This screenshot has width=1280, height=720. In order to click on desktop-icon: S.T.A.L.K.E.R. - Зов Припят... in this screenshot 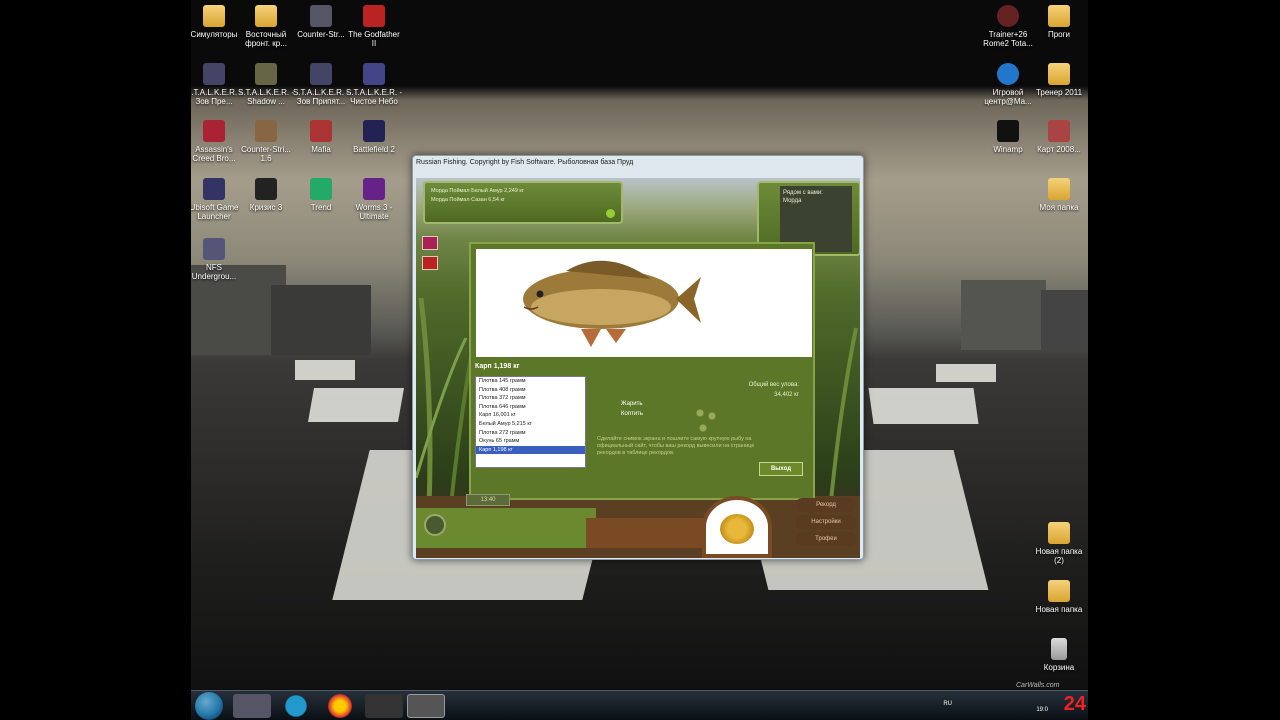, I will do `click(321, 84)`.